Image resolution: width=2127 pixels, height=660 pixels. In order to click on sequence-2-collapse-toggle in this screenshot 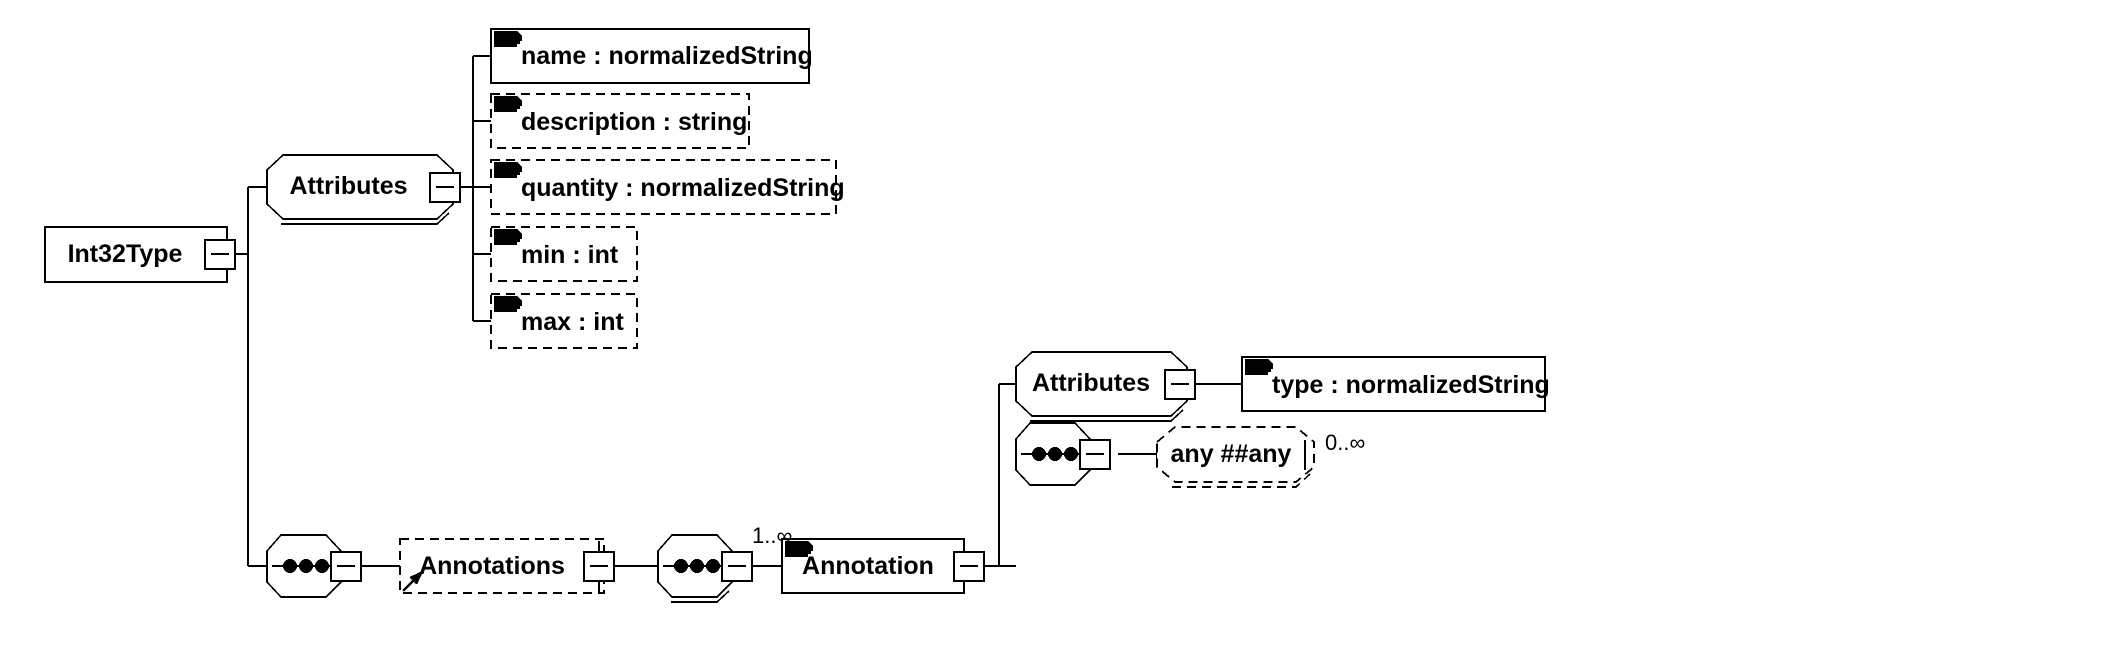, I will do `click(737, 566)`.